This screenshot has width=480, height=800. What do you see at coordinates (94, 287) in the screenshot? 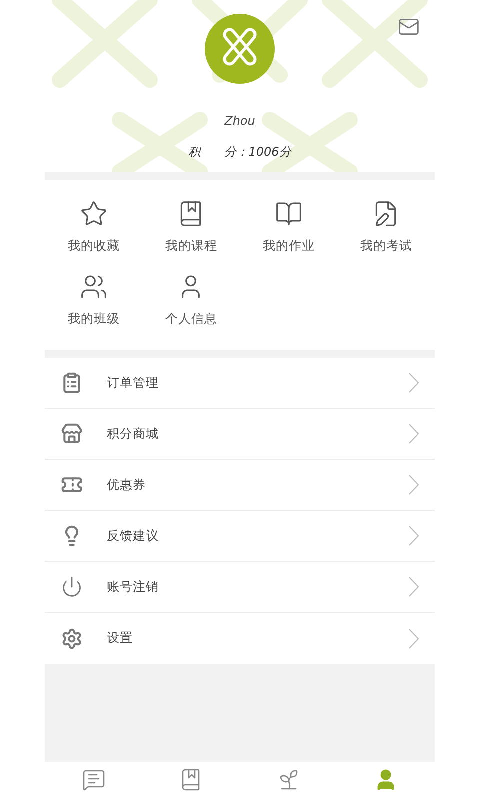
I see `group-icon` at bounding box center [94, 287].